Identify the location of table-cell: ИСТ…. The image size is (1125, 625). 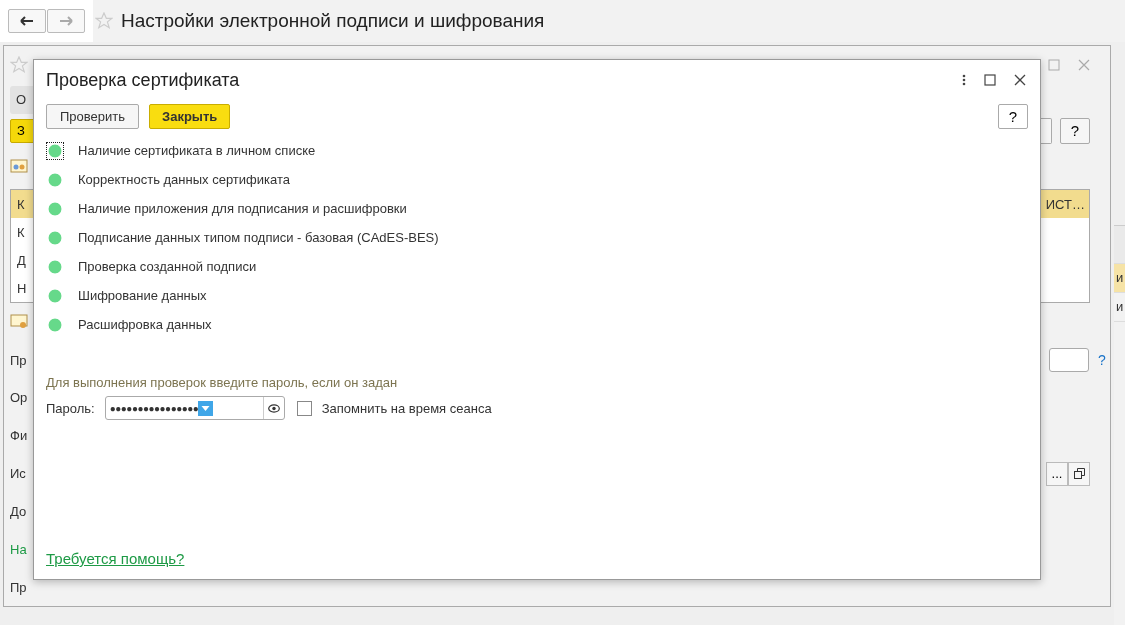
(1065, 204).